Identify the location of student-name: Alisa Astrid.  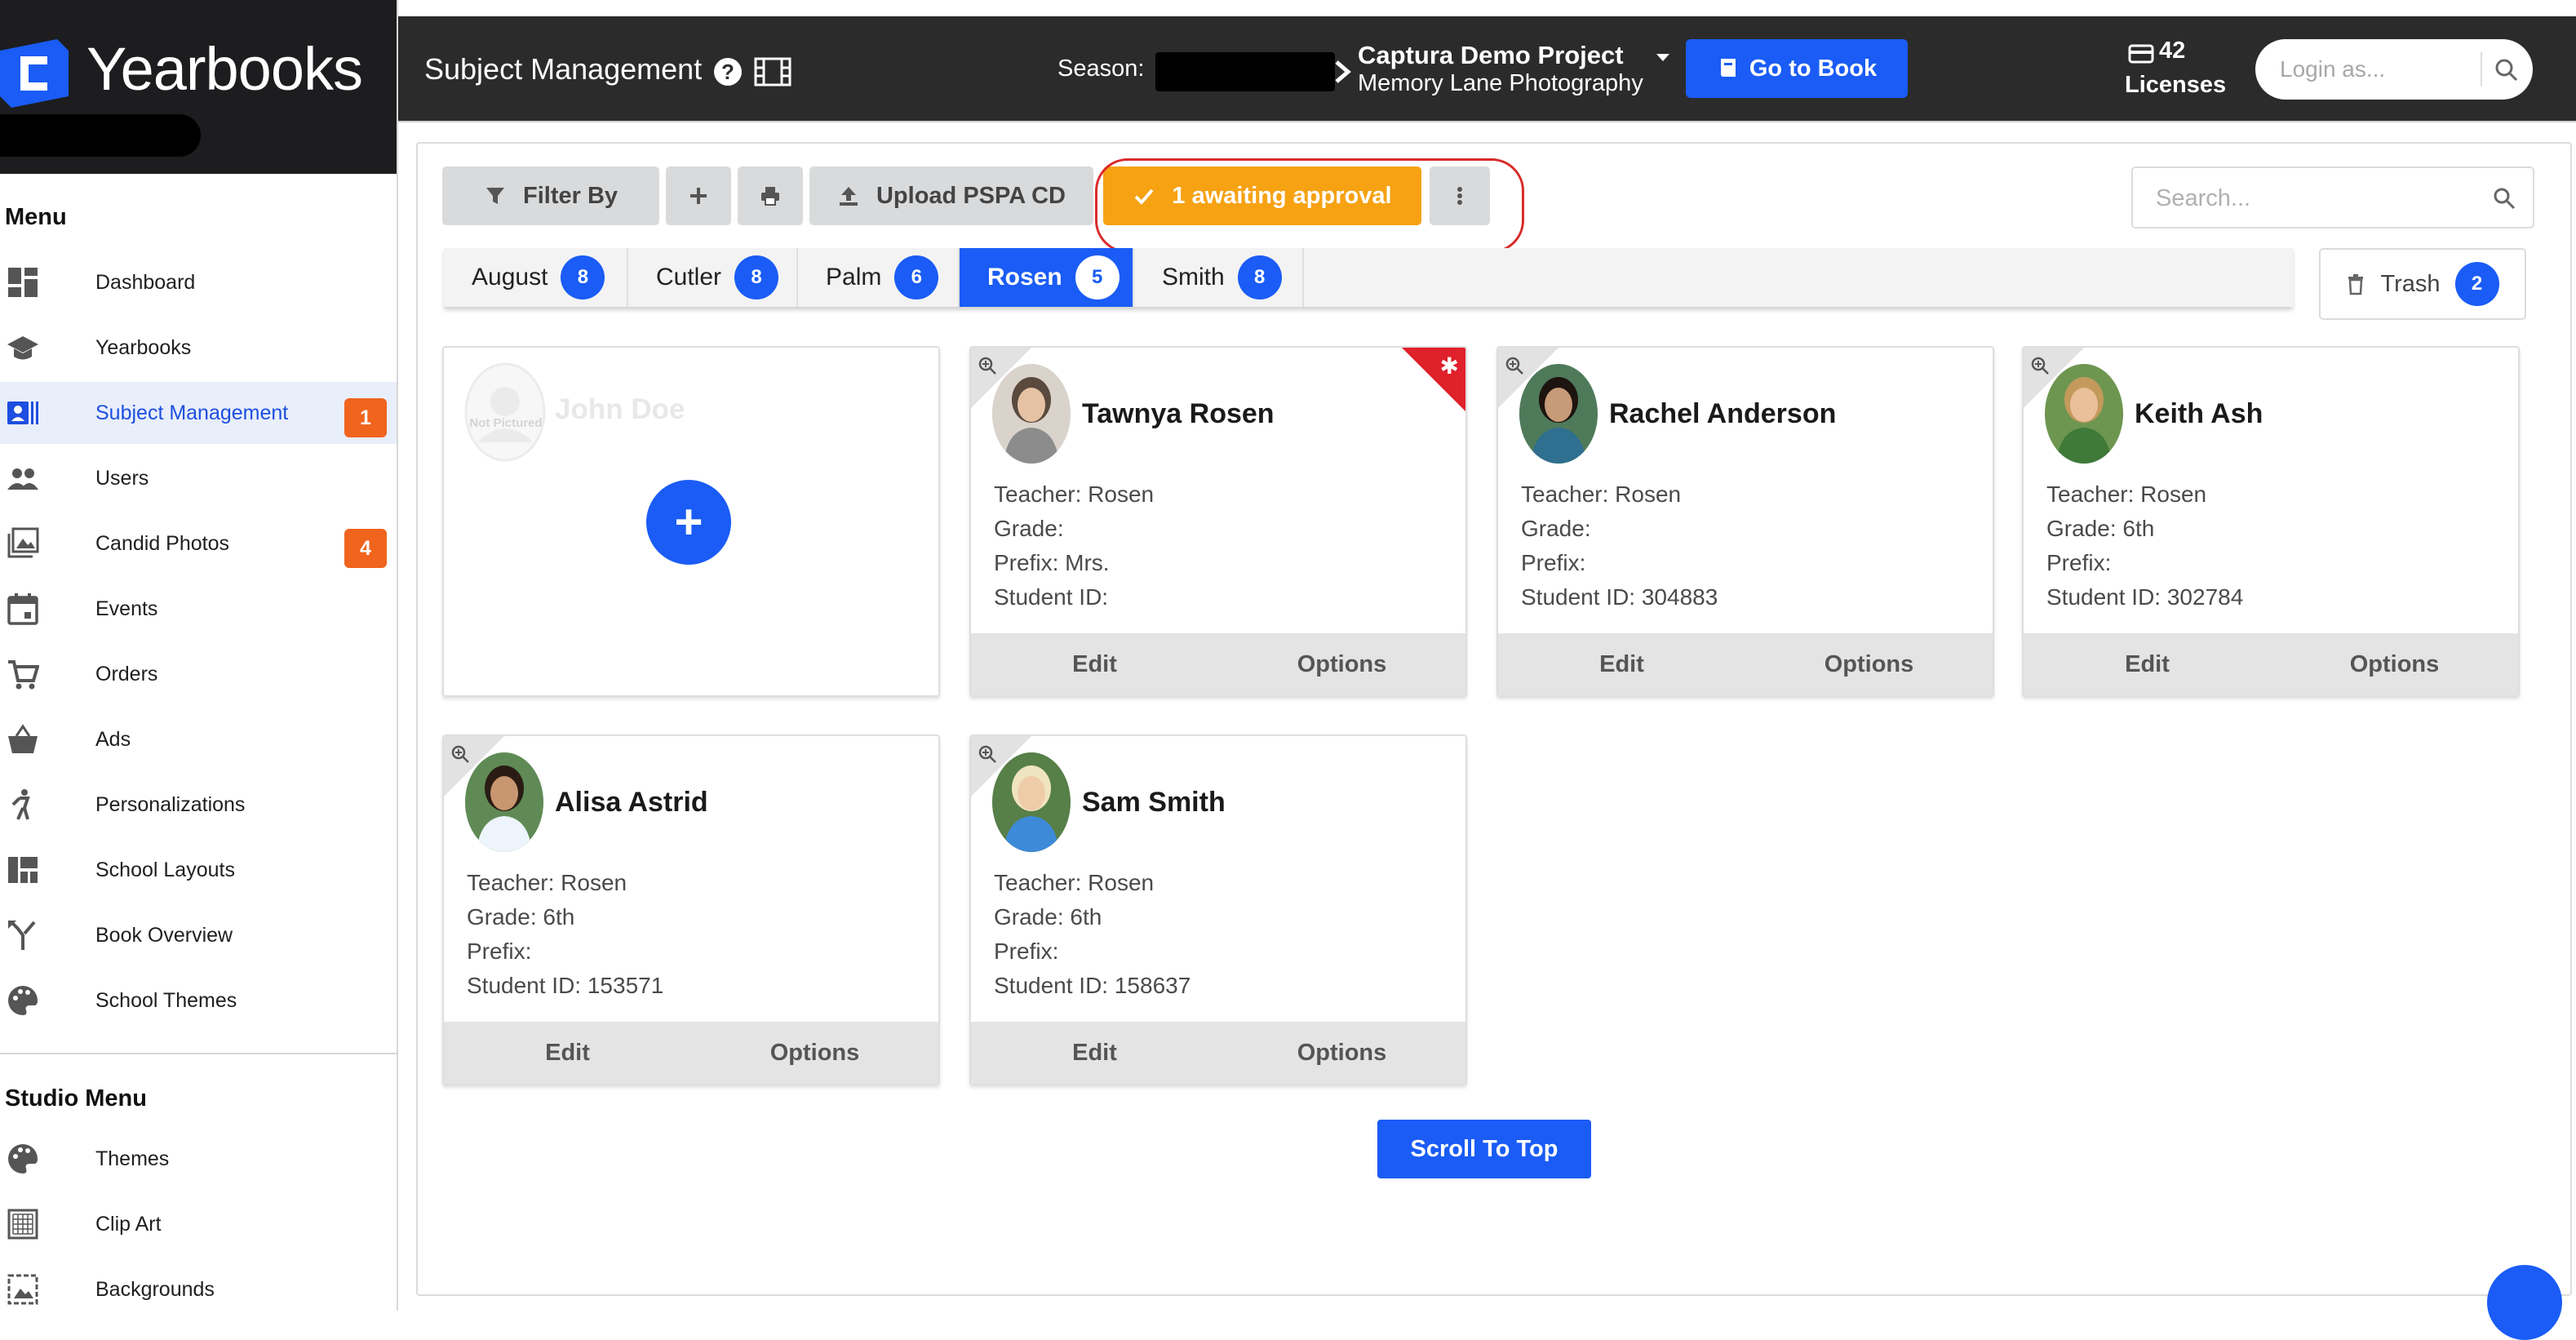
(631, 802).